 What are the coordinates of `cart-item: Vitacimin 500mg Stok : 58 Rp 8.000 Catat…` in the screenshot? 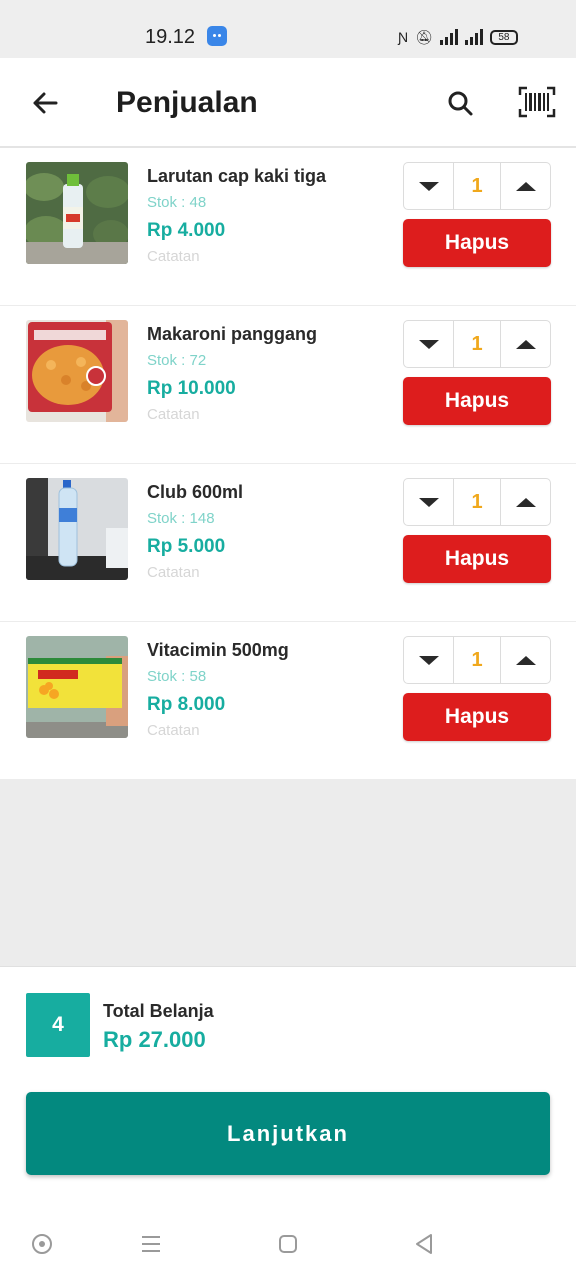 It's located at (288, 701).